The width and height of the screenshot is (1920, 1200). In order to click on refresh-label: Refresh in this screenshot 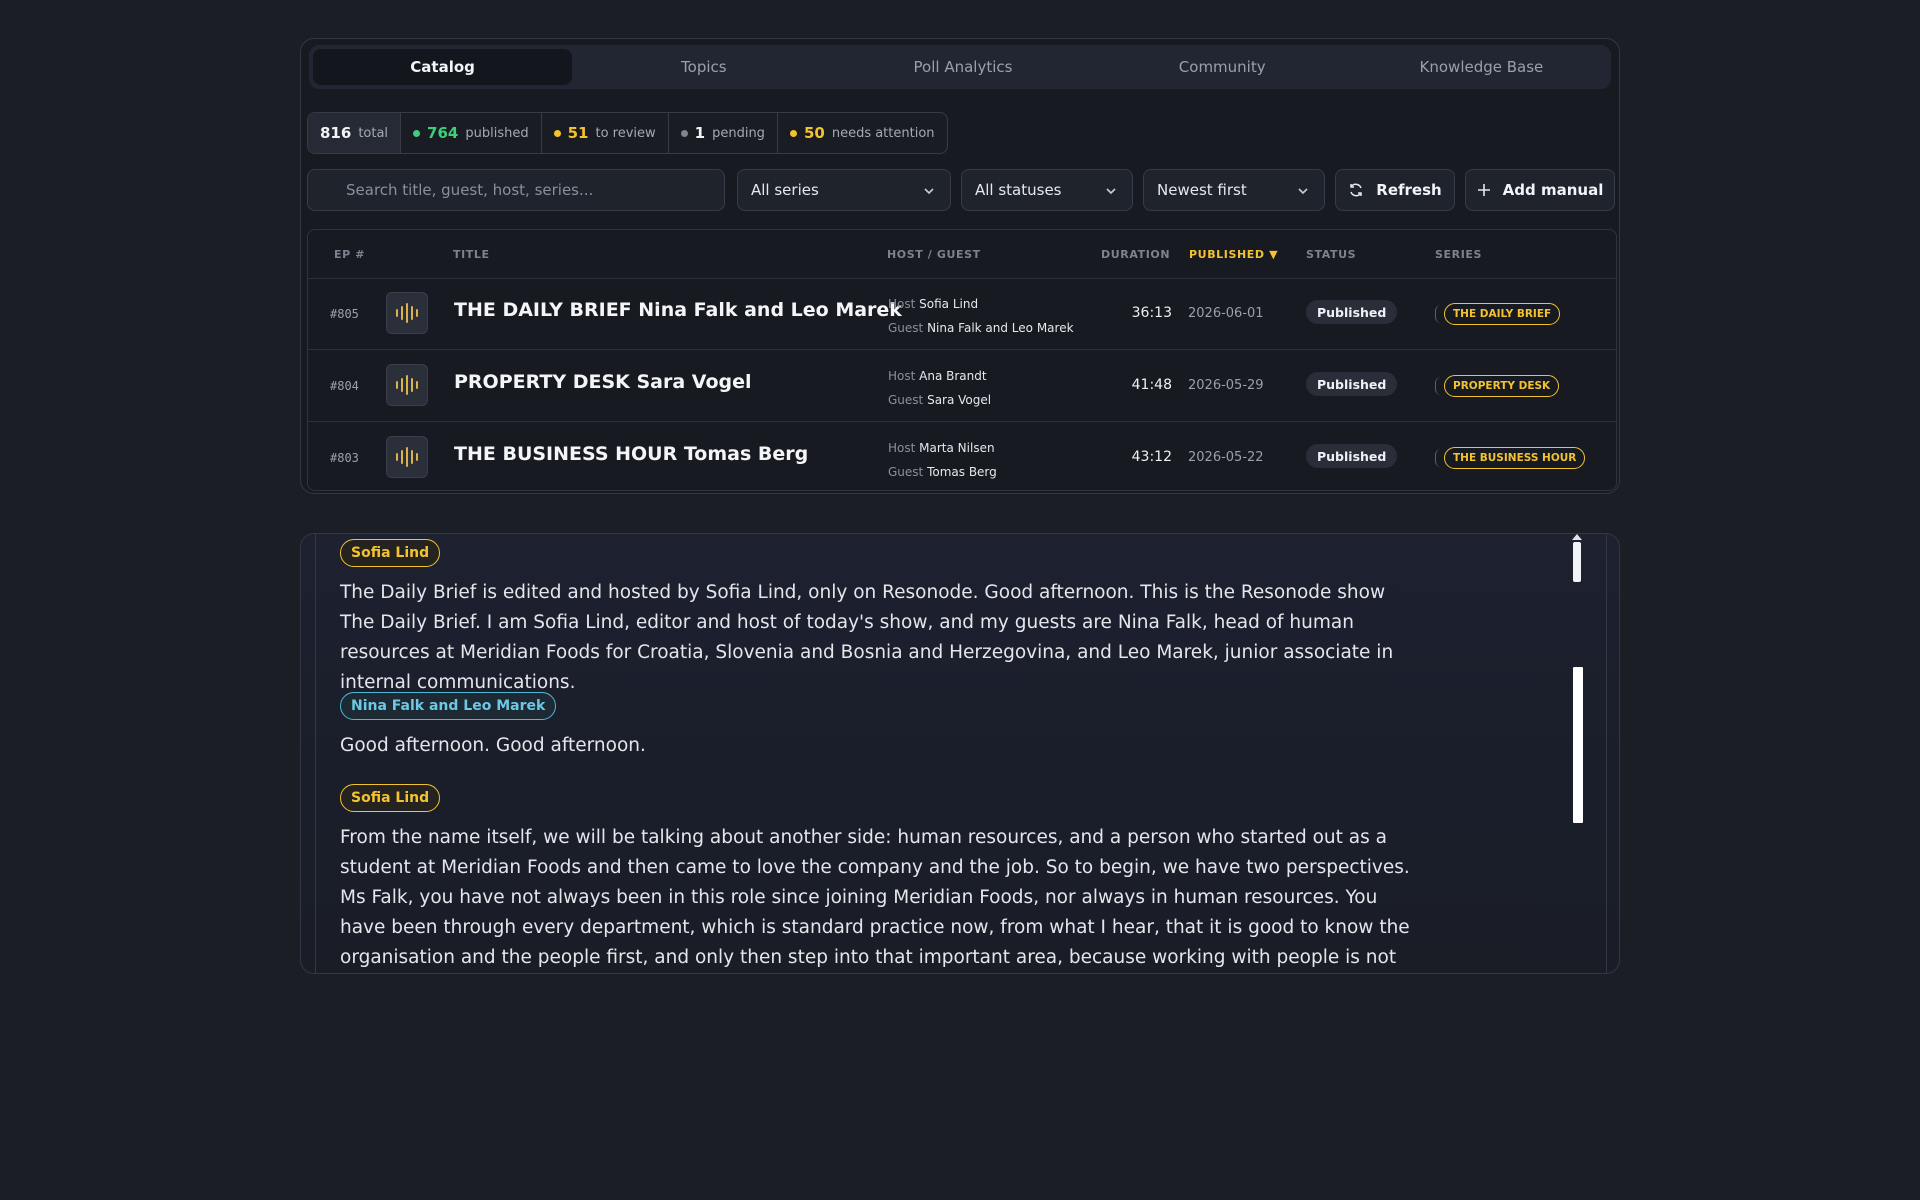, I will do `click(1409, 190)`.